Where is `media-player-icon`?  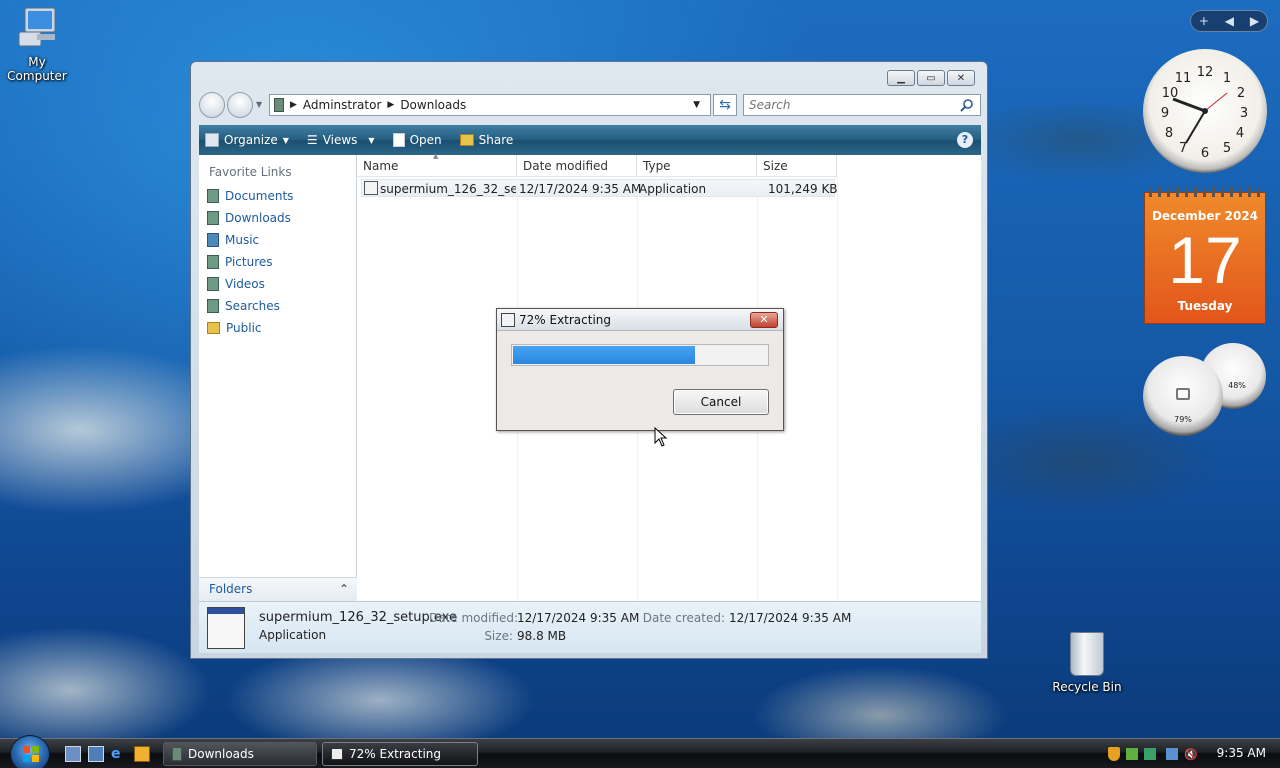
media-player-icon is located at coordinates (142, 754).